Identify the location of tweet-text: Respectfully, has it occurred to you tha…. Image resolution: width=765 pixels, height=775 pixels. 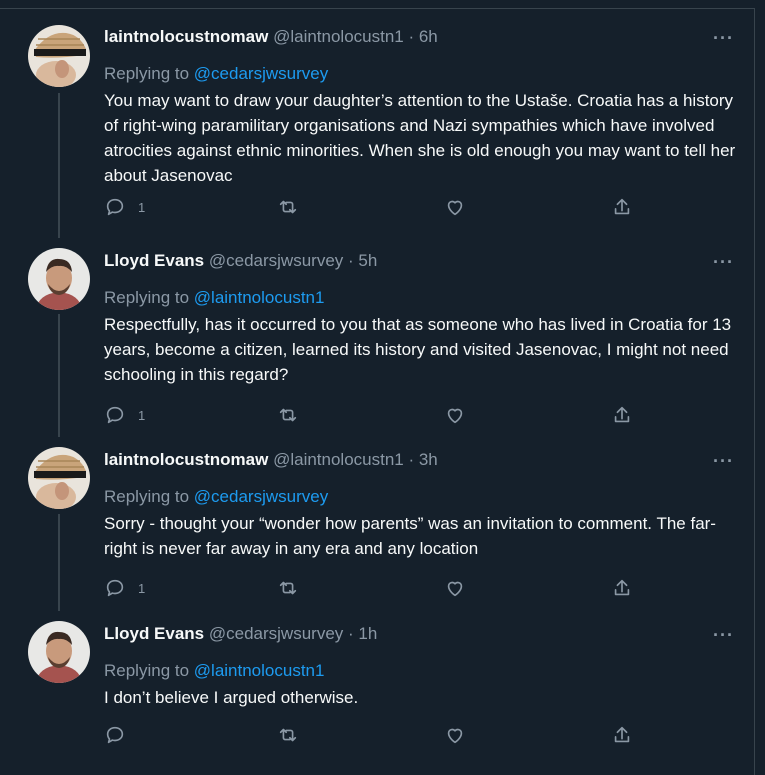
(418, 349).